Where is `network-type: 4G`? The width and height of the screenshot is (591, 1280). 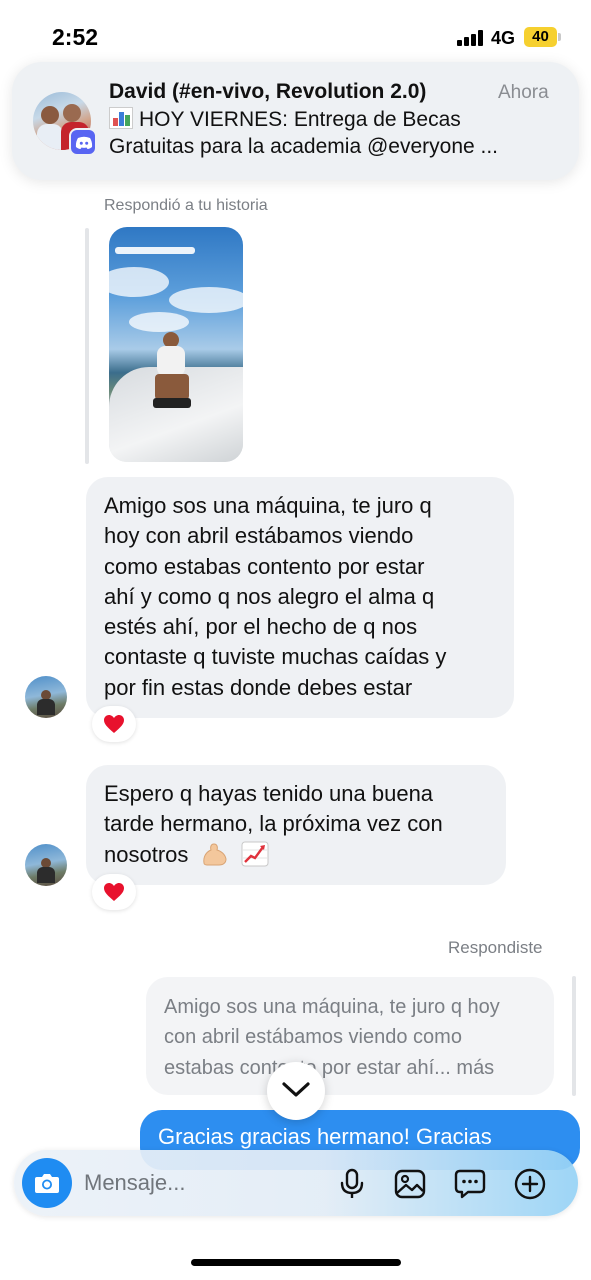
network-type: 4G is located at coordinates (503, 38).